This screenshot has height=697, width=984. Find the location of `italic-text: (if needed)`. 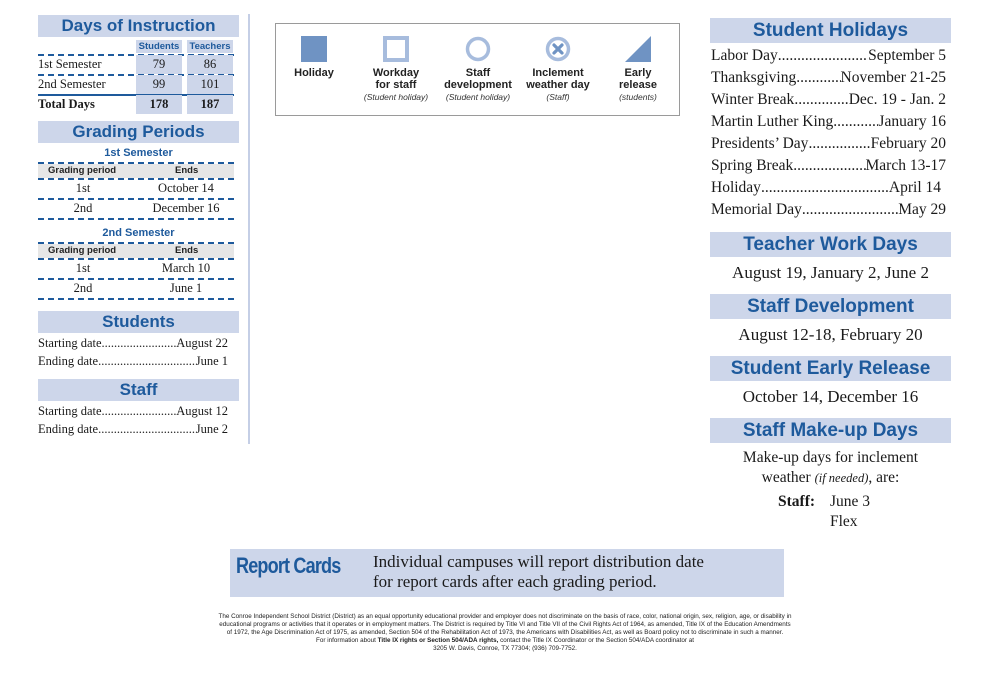

italic-text: (if needed) is located at coordinates (841, 478).